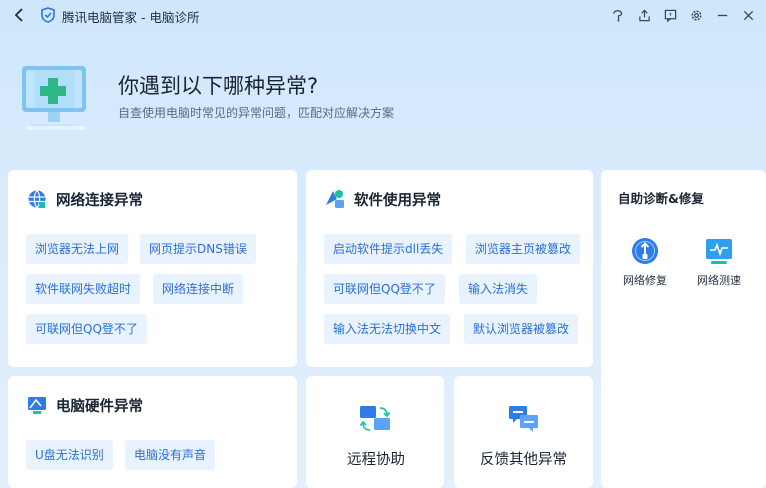  I want to click on self-check-title: 自助诊断&修复, so click(661, 198).